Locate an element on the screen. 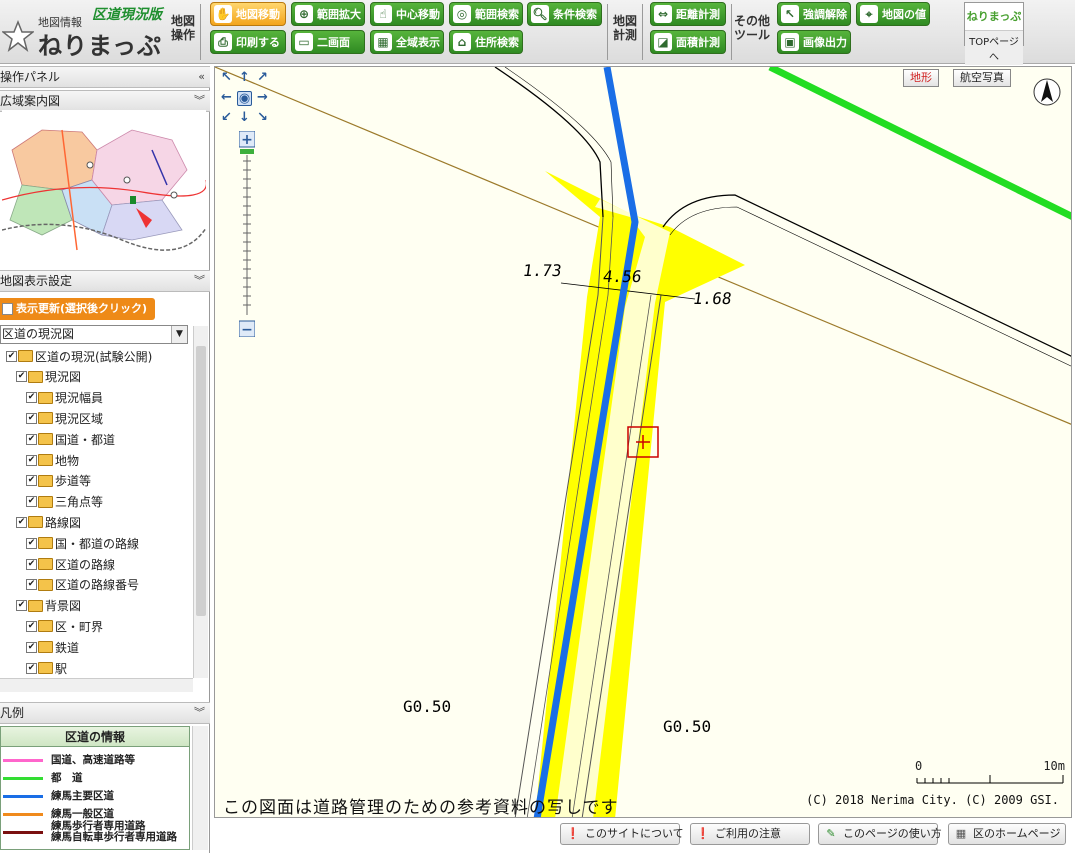 The width and height of the screenshot is (1075, 853). tree-node: ✔ 国・都道の路線 is located at coordinates (82, 543).